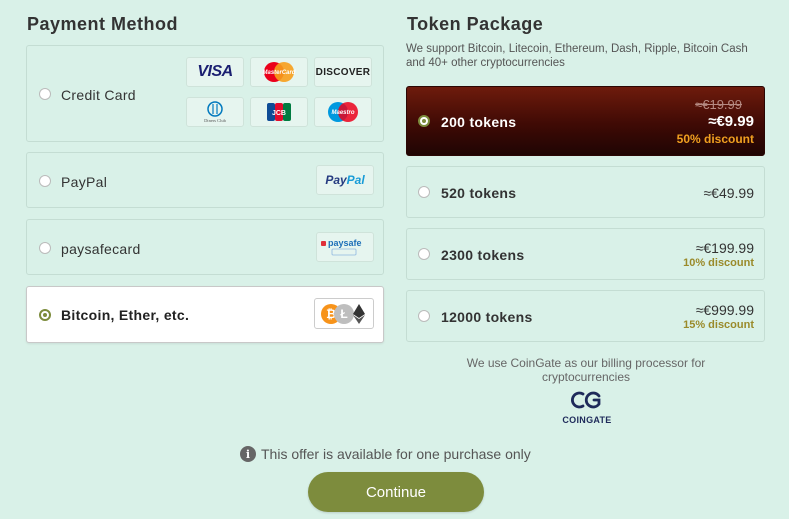 The height and width of the screenshot is (519, 789). I want to click on package-discount: 50% discount, so click(715, 139).